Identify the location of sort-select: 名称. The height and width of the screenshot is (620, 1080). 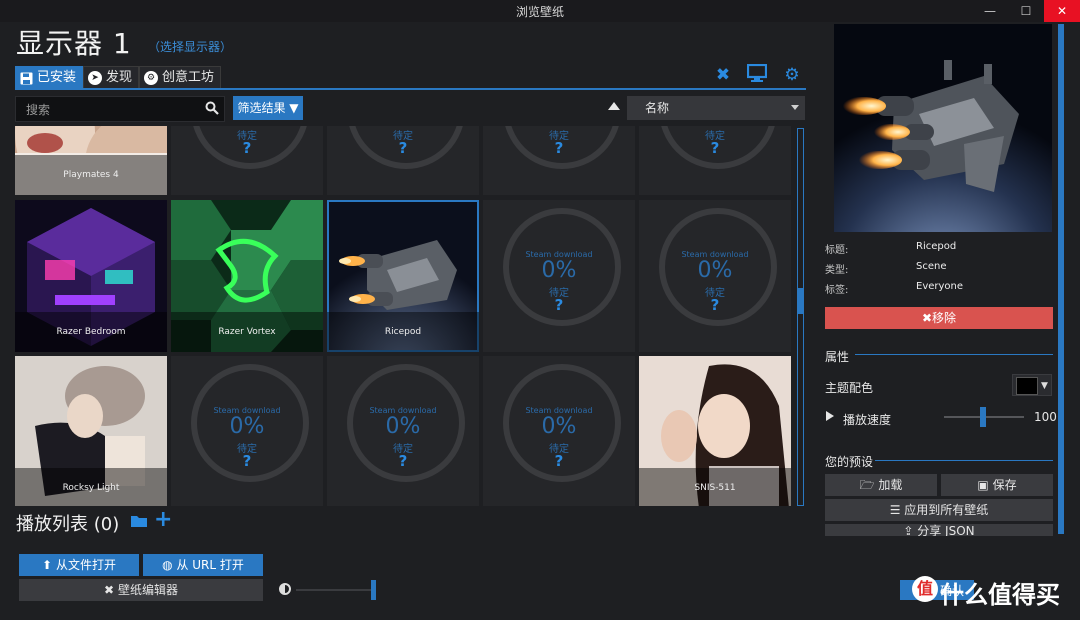
(716, 108).